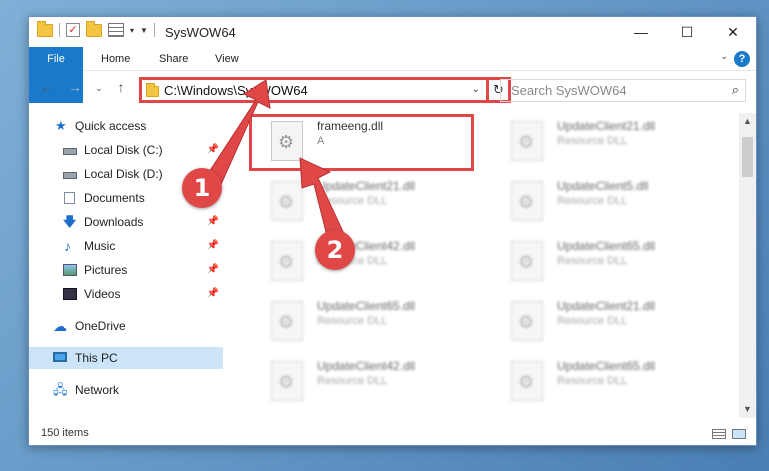  Describe the element at coordinates (335, 250) in the screenshot. I see `step-2-badge: 2` at that location.